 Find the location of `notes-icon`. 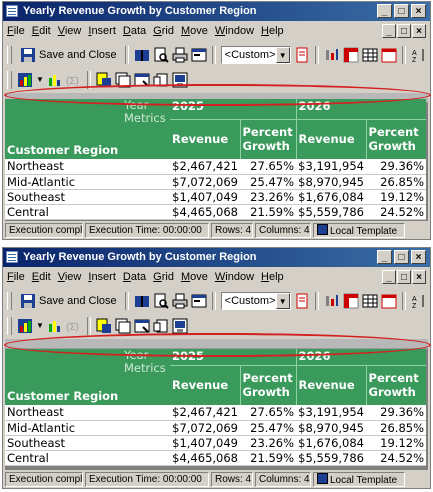

notes-icon is located at coordinates (161, 326).